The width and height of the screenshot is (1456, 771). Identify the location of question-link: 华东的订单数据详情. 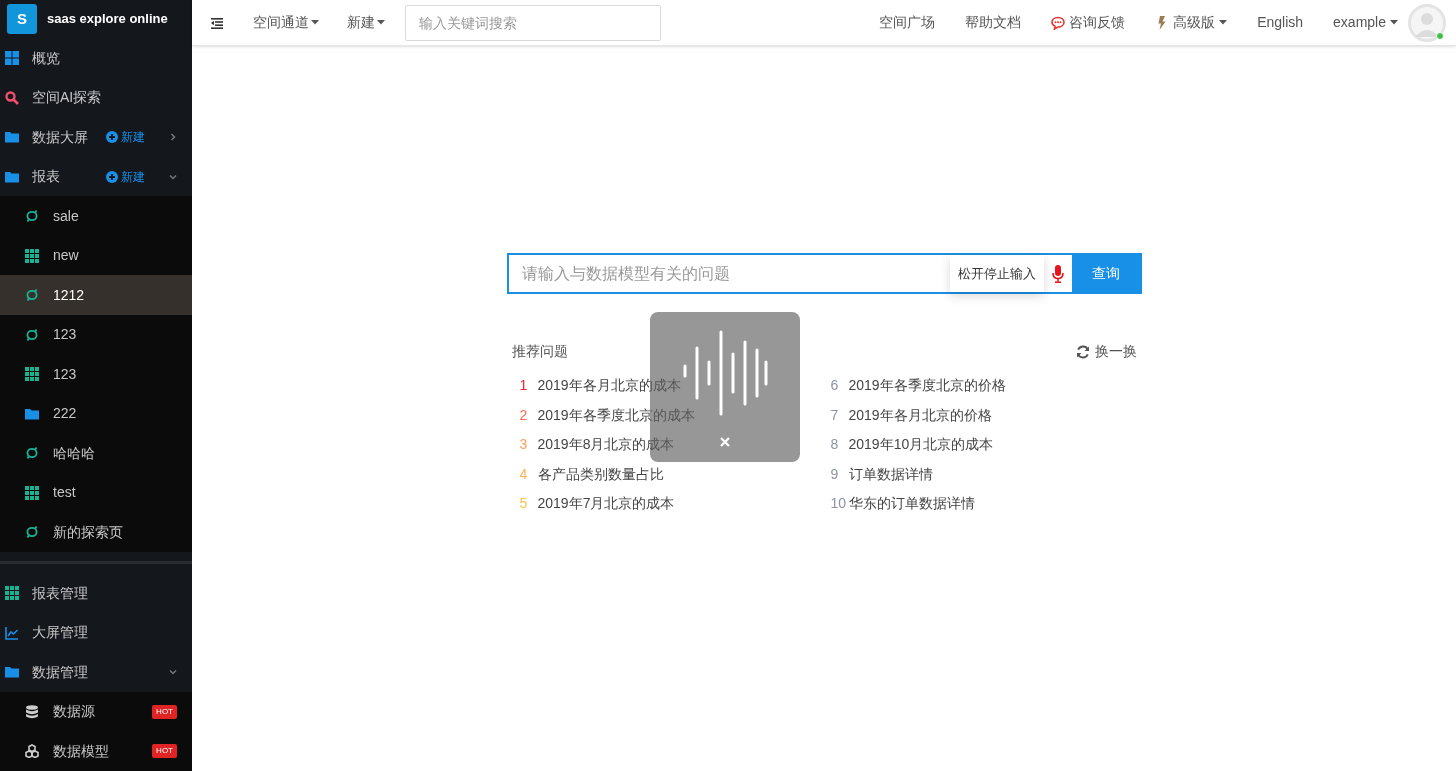
(911, 504).